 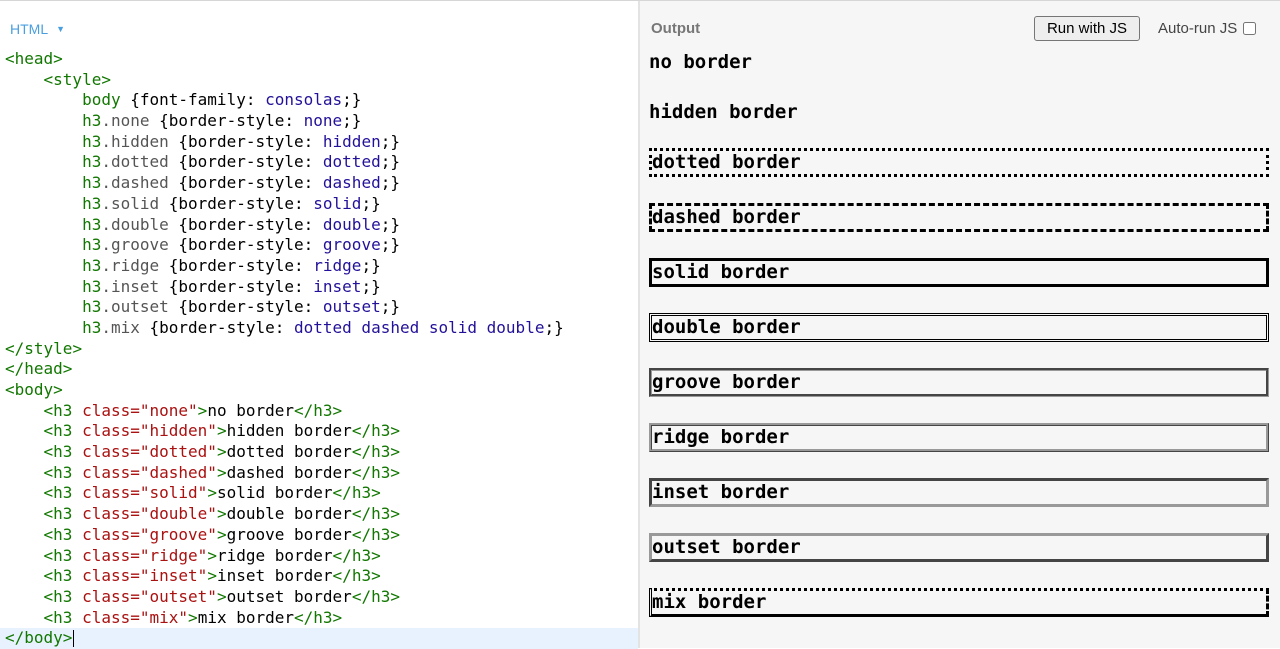 I want to click on output-heading-solid: solid border, so click(x=959, y=272).